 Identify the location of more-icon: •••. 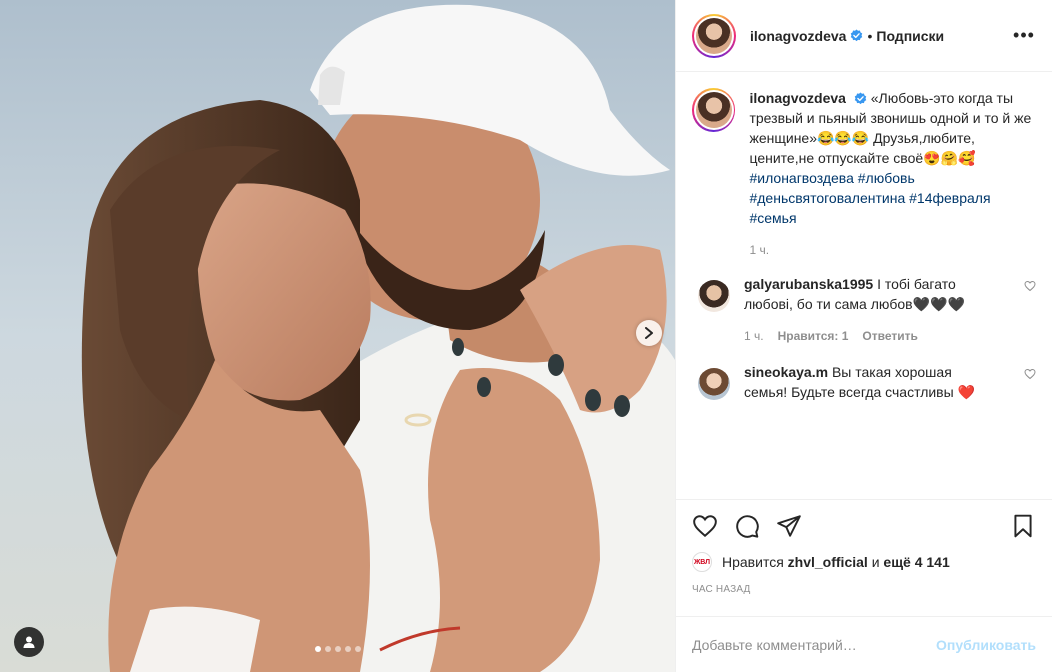
(1024, 35).